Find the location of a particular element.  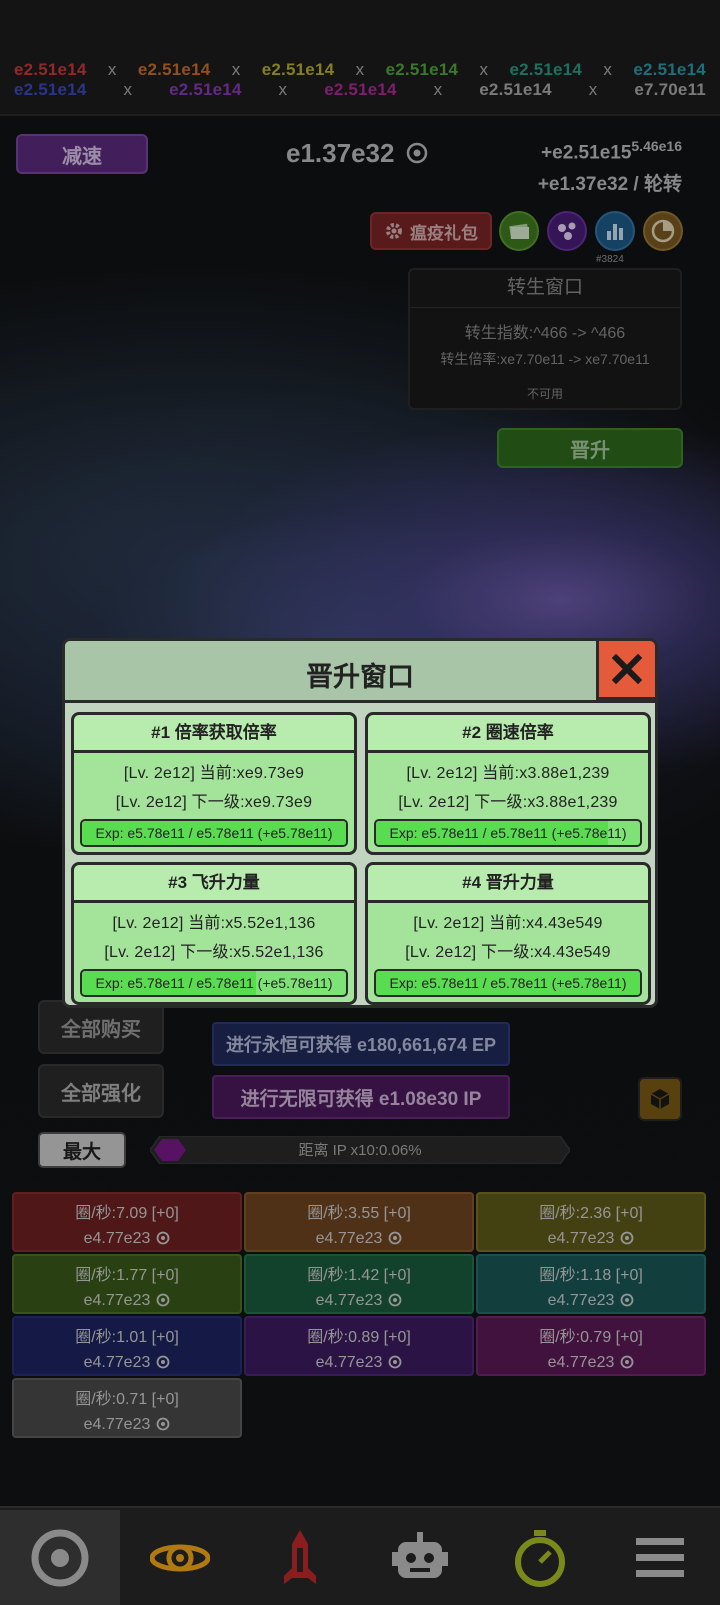

close-button is located at coordinates (627, 669).